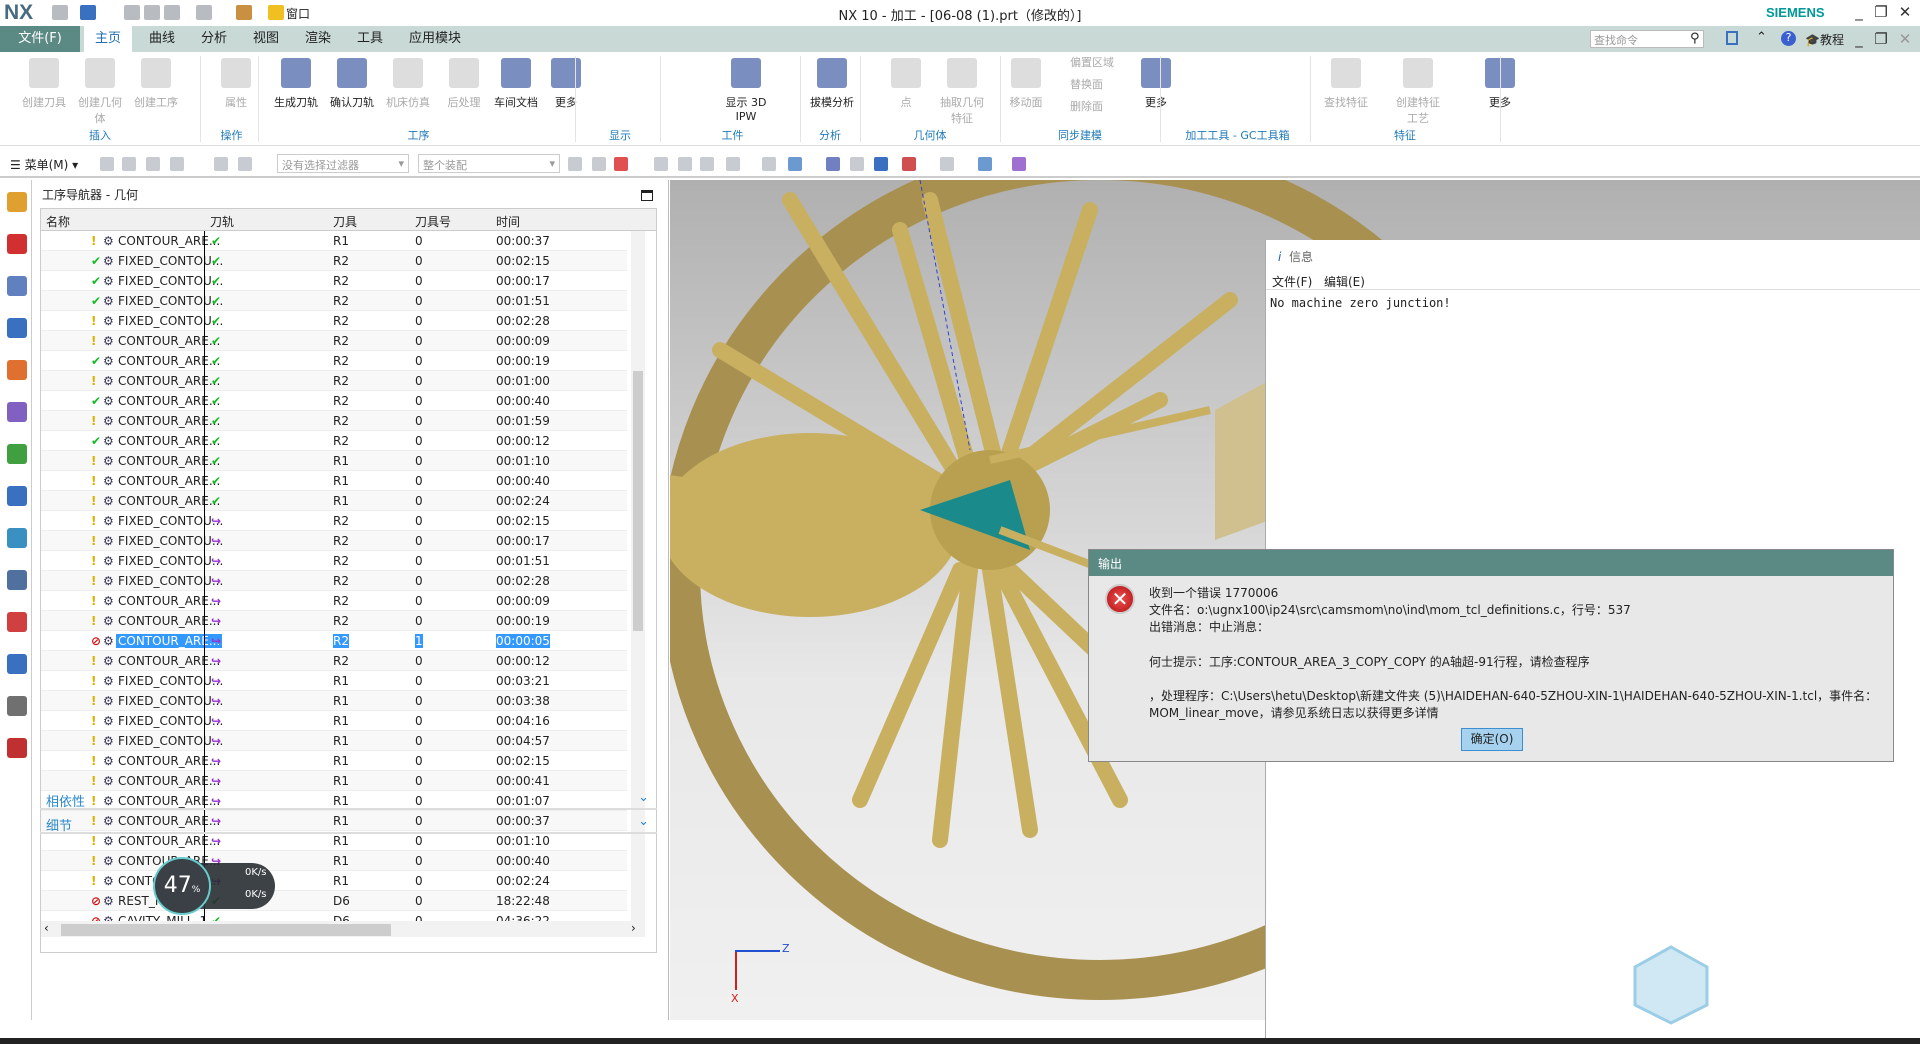  I want to click on table-row: ! ⚙ CONTOUR_ARE... ↪ R1 0 00:01:10, so click(334, 841).